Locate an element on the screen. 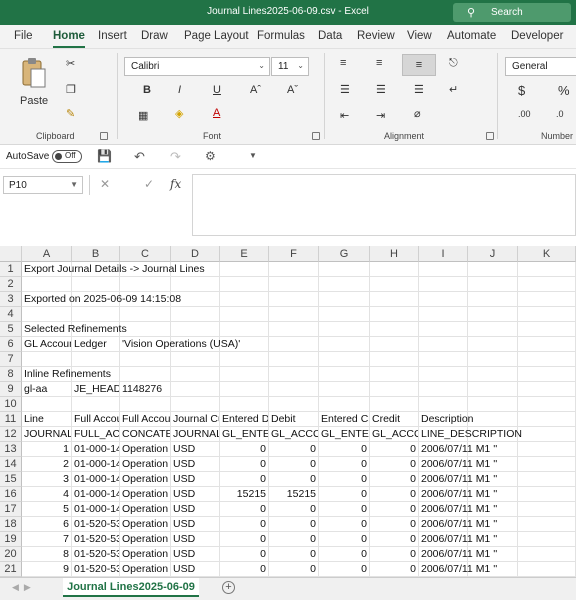 The image size is (576, 600). cell-h19: 0 is located at coordinates (394, 539).